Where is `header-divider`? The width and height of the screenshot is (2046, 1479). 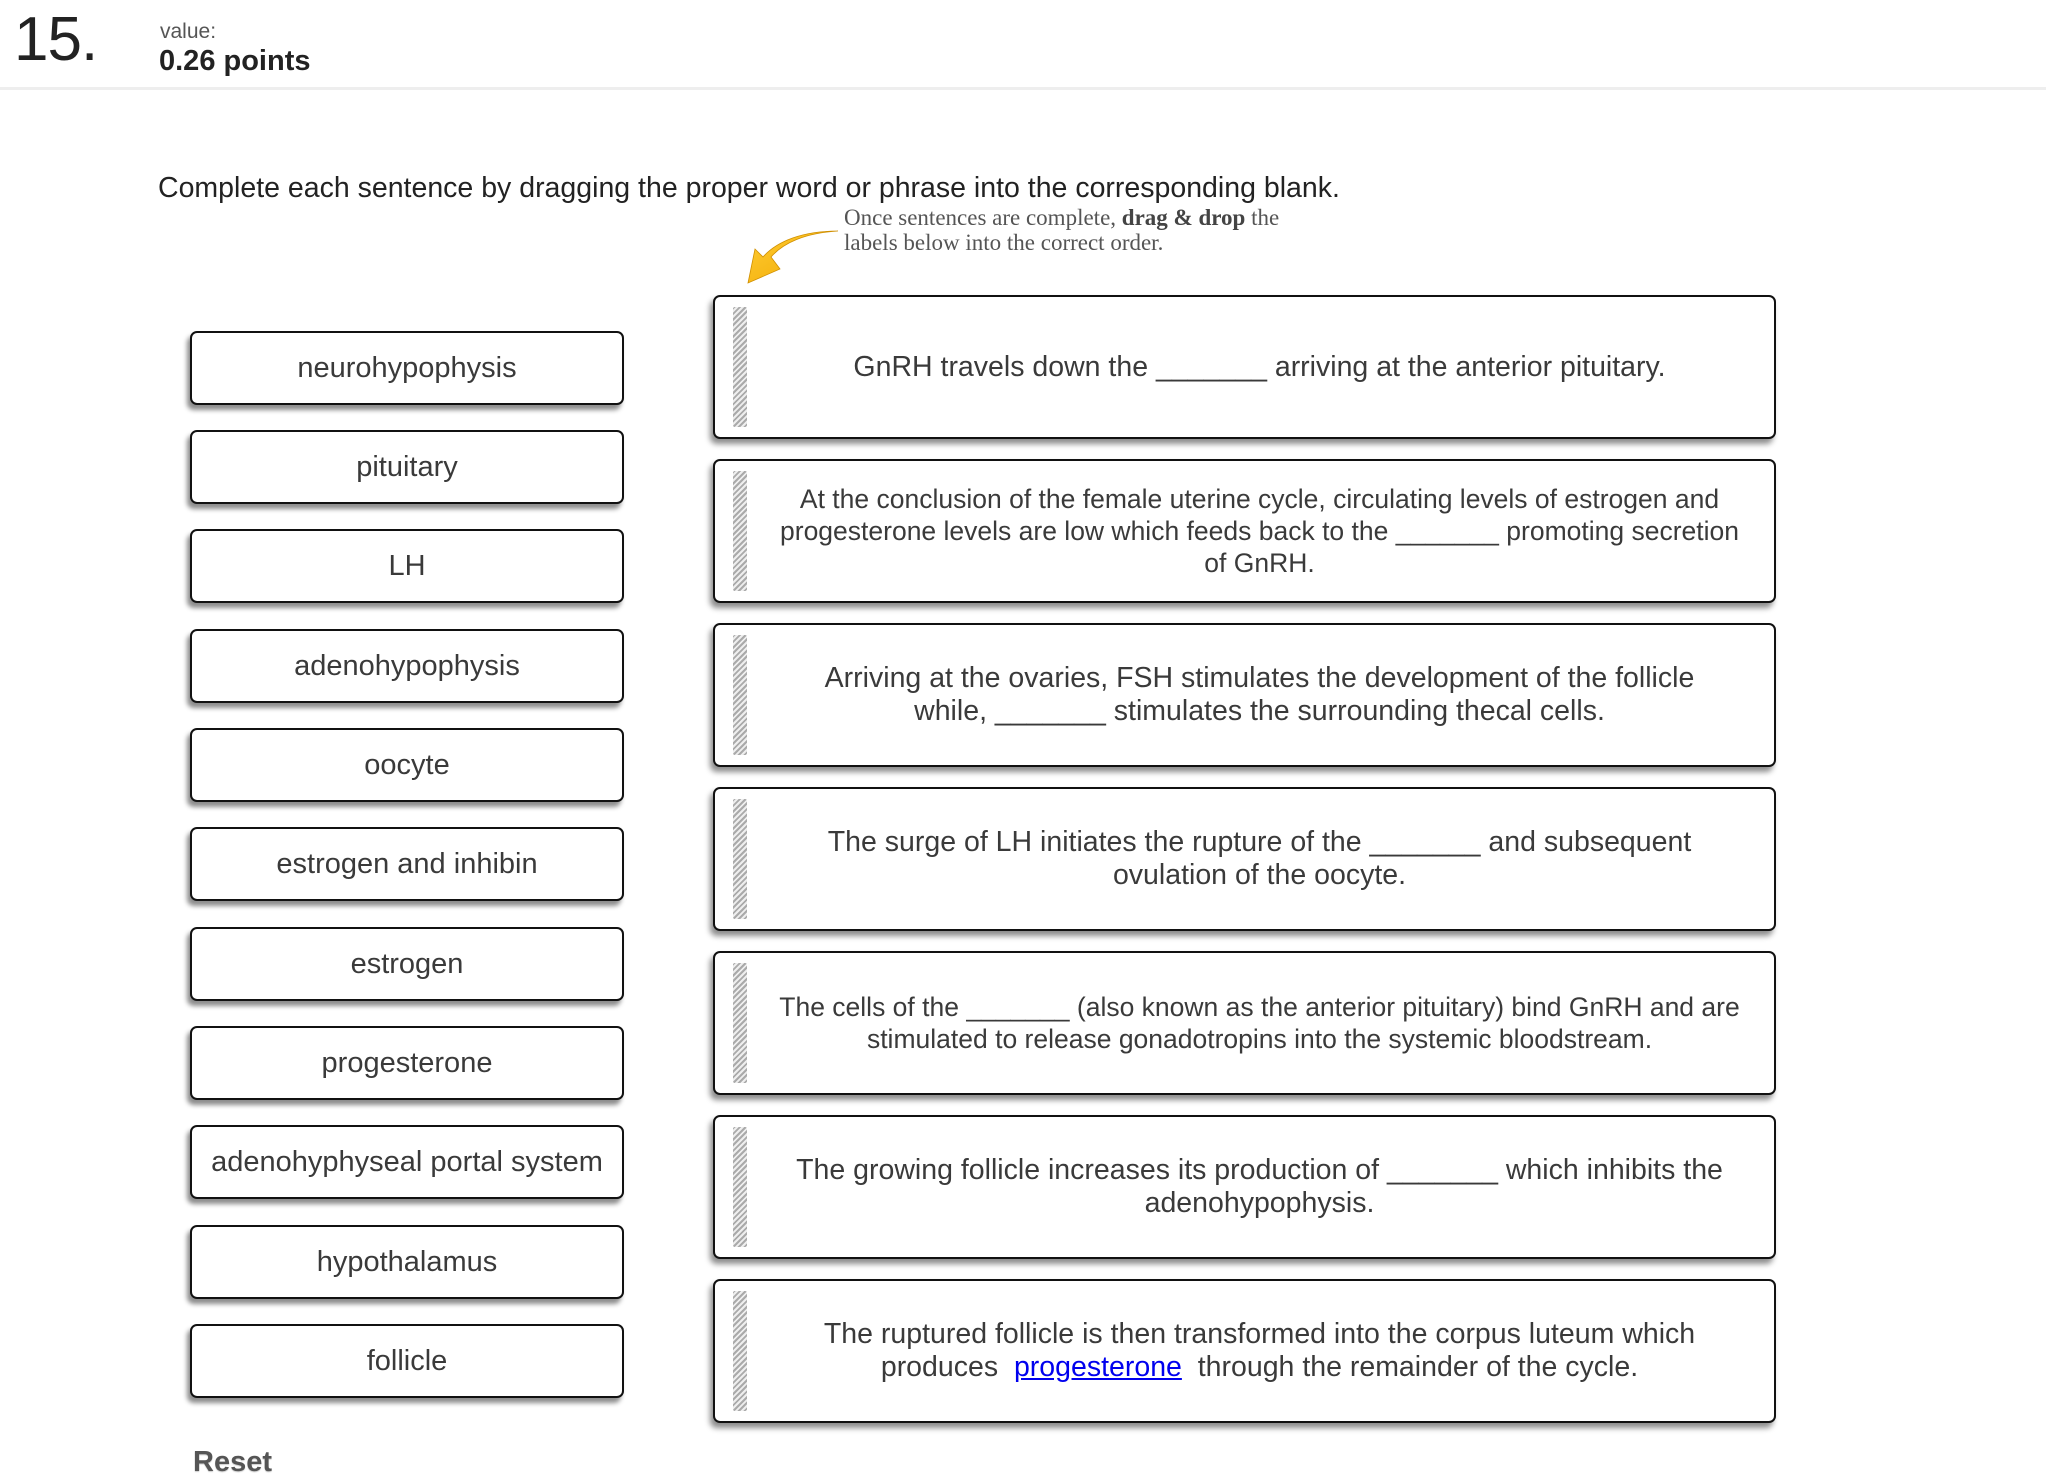 header-divider is located at coordinates (1023, 88).